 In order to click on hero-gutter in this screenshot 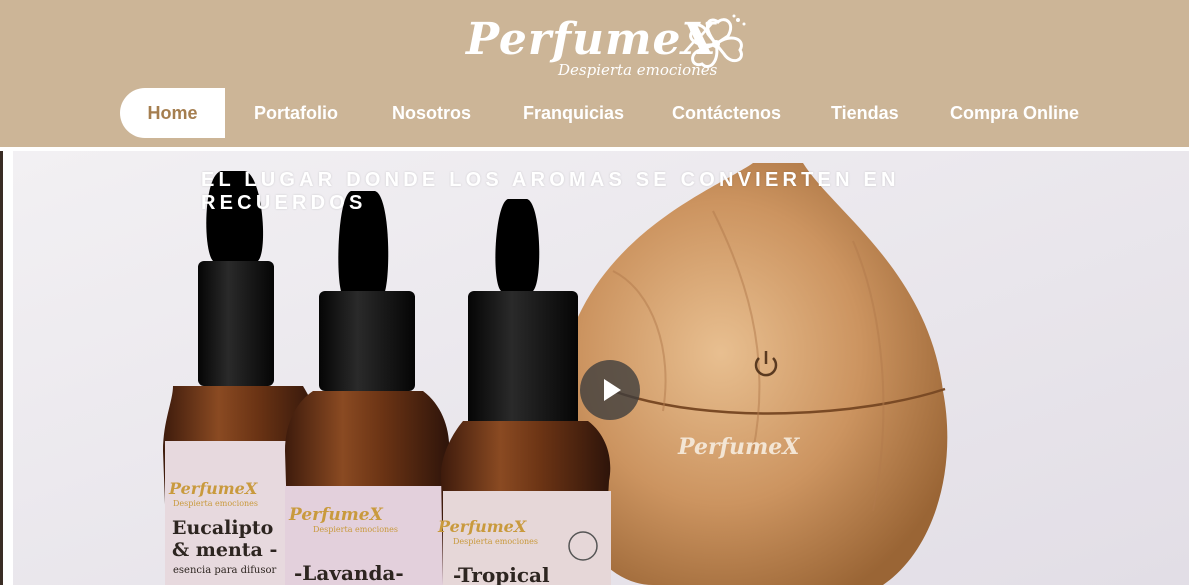, I will do `click(8, 368)`.